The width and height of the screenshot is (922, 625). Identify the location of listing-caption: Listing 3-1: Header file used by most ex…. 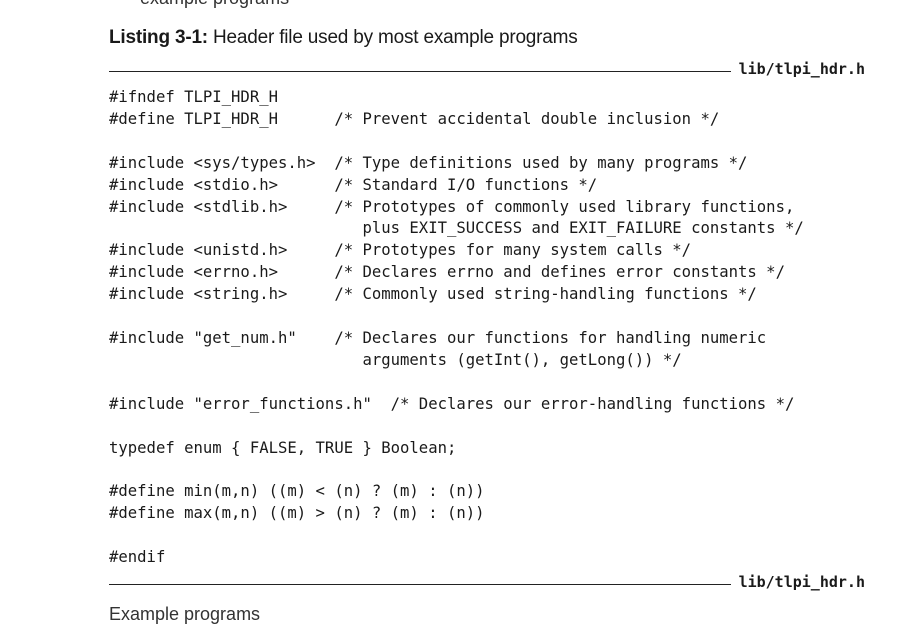
(343, 38).